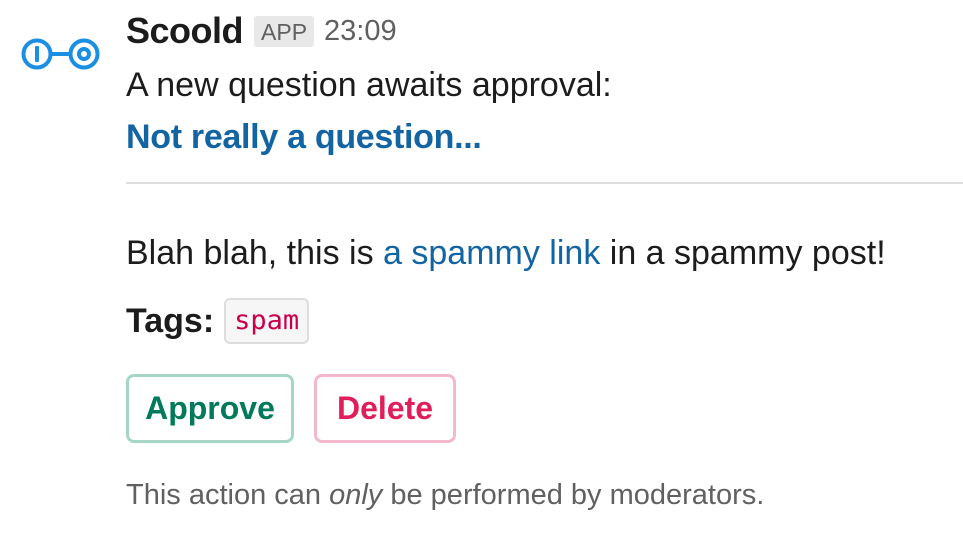 The width and height of the screenshot is (963, 546). Describe the element at coordinates (573, 495) in the screenshot. I see `footnote-after: be performed by moderators.` at that location.